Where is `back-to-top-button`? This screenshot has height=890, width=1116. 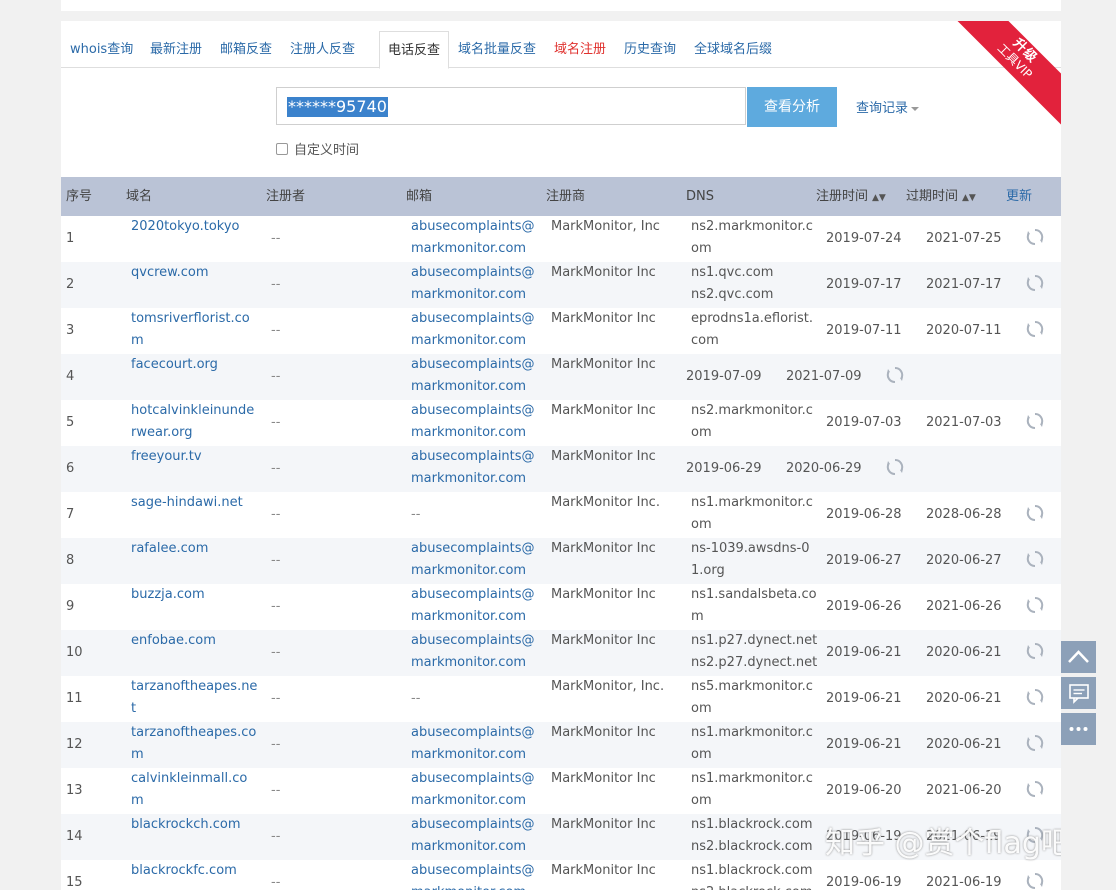 back-to-top-button is located at coordinates (1078, 657).